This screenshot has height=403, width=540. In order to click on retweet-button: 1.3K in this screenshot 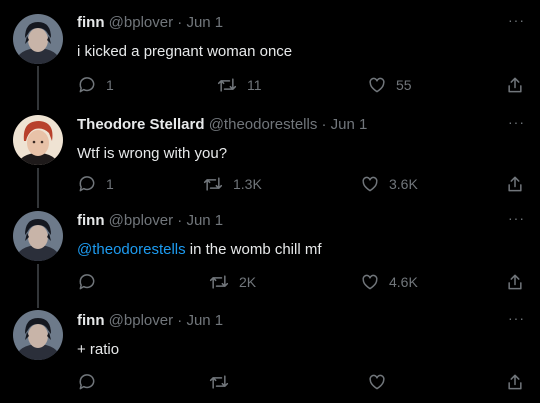, I will do `click(232, 184)`.